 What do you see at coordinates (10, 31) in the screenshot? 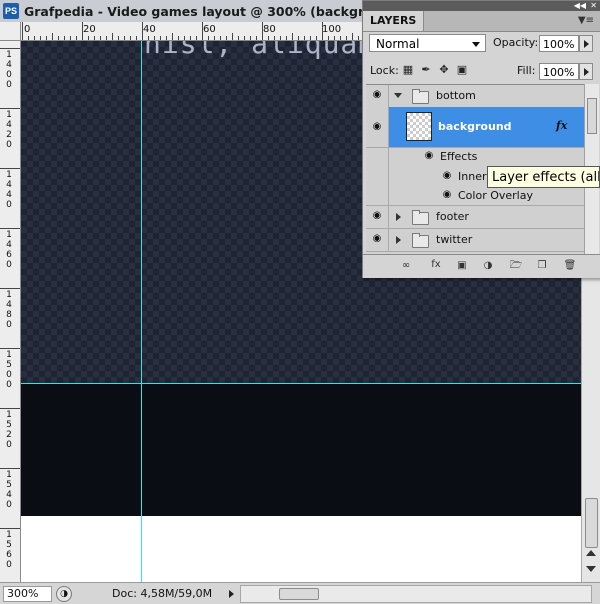
I see `ruler-corner` at bounding box center [10, 31].